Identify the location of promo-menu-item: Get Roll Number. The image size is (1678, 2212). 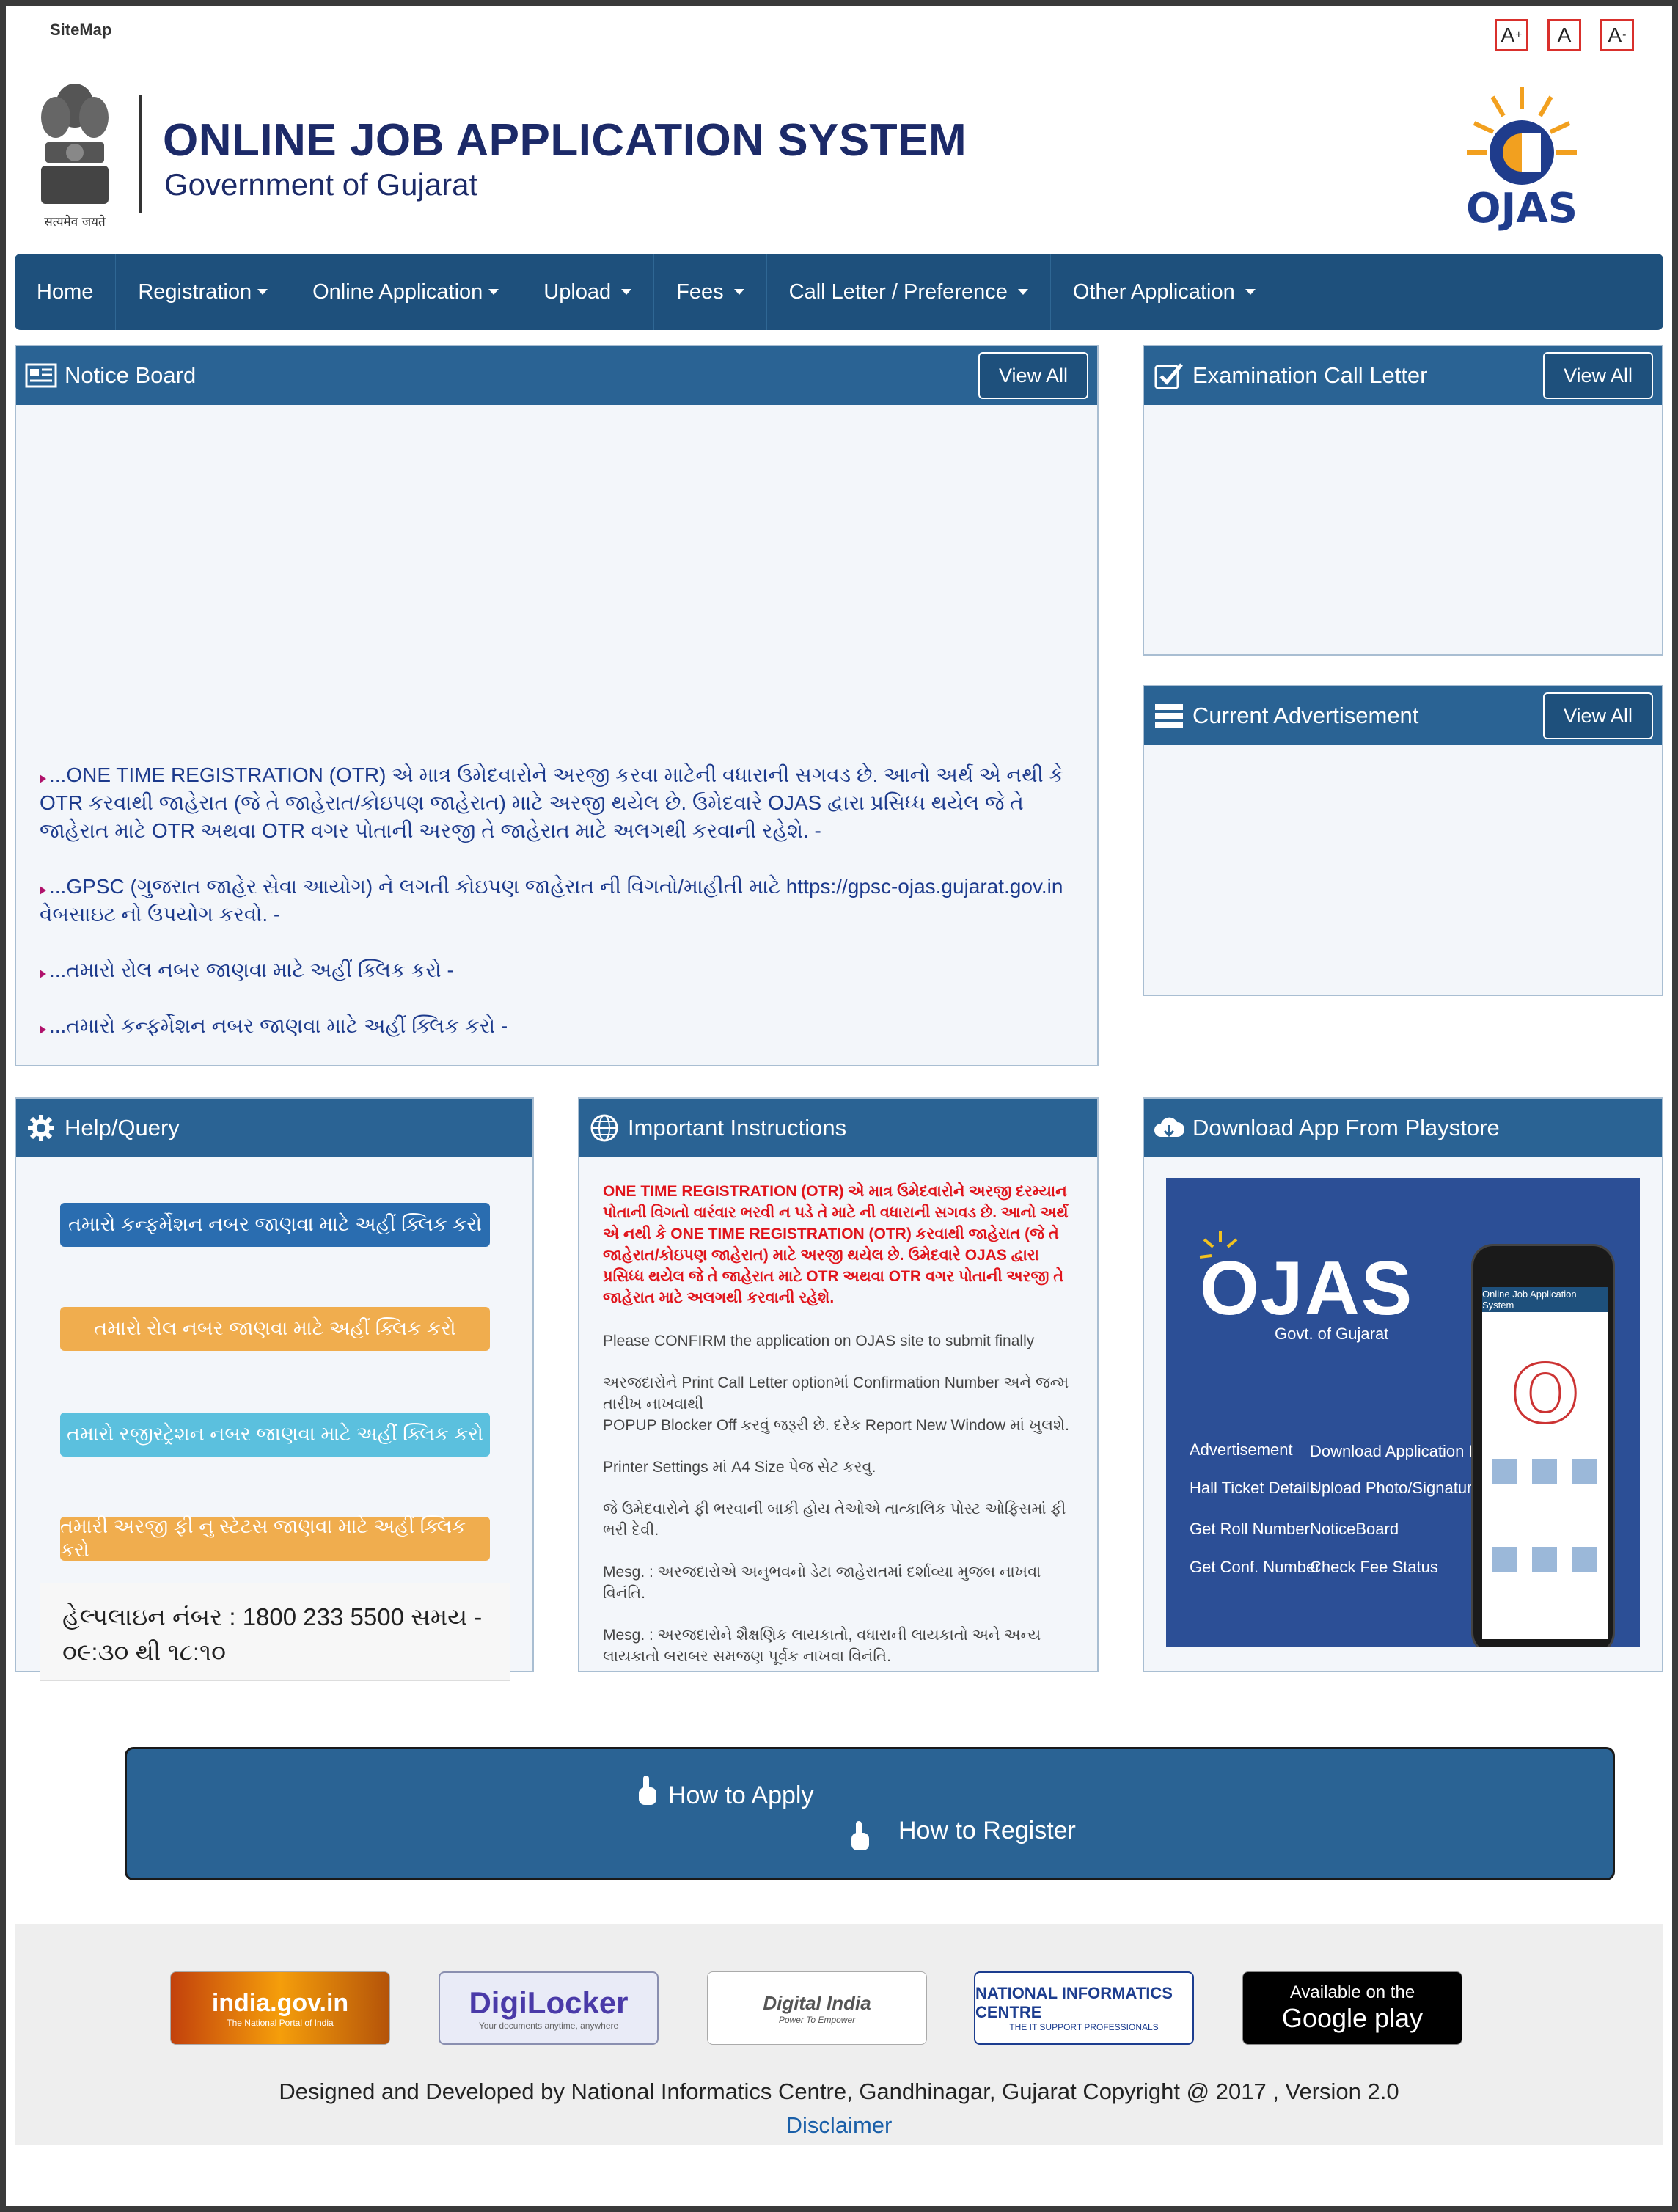
(1250, 1529).